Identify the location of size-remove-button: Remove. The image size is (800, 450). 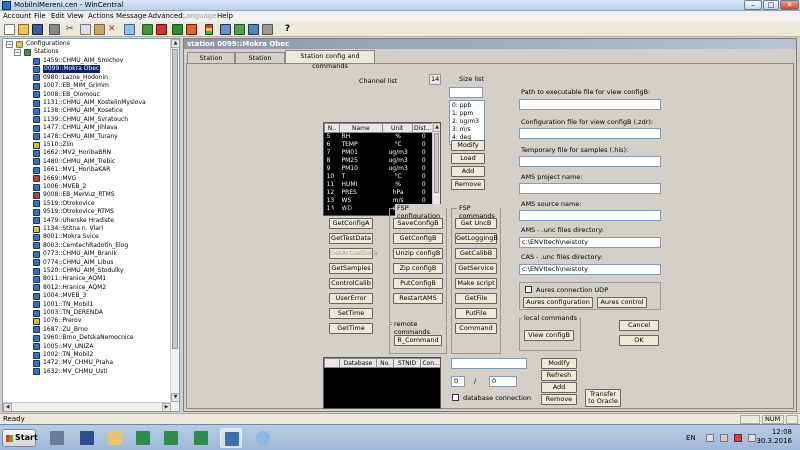
(468, 184).